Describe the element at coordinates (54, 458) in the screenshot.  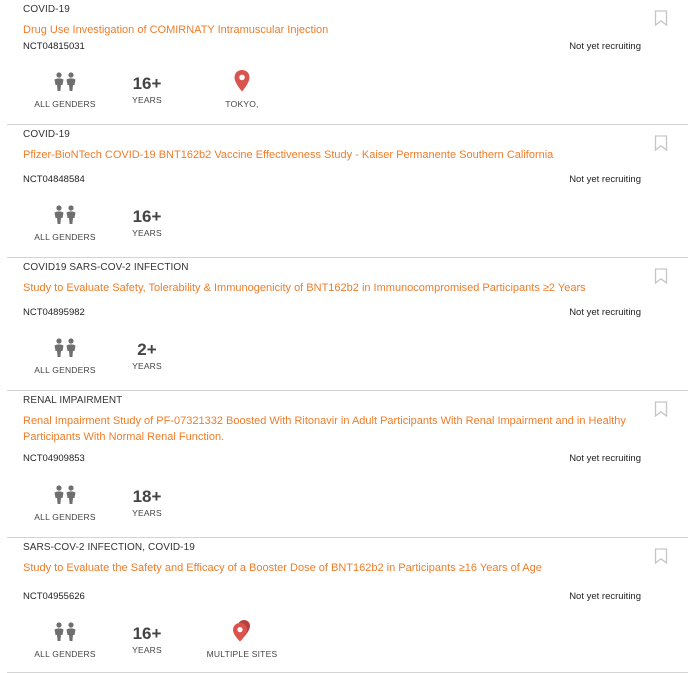
I see `nct-id: NCT04909853` at that location.